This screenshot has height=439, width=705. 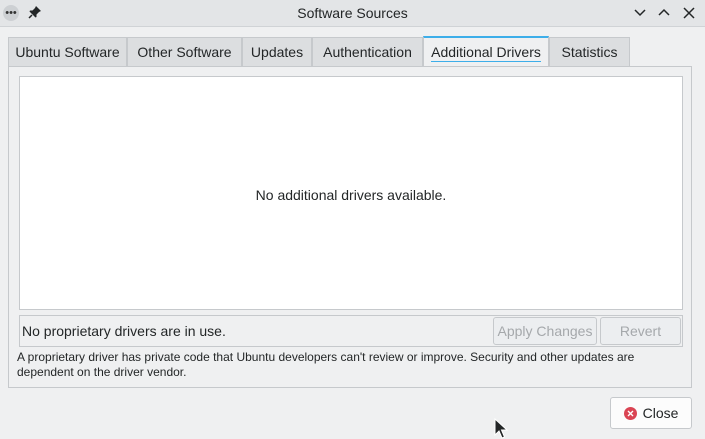 I want to click on tab-authentication: Authentication, so click(x=367, y=51).